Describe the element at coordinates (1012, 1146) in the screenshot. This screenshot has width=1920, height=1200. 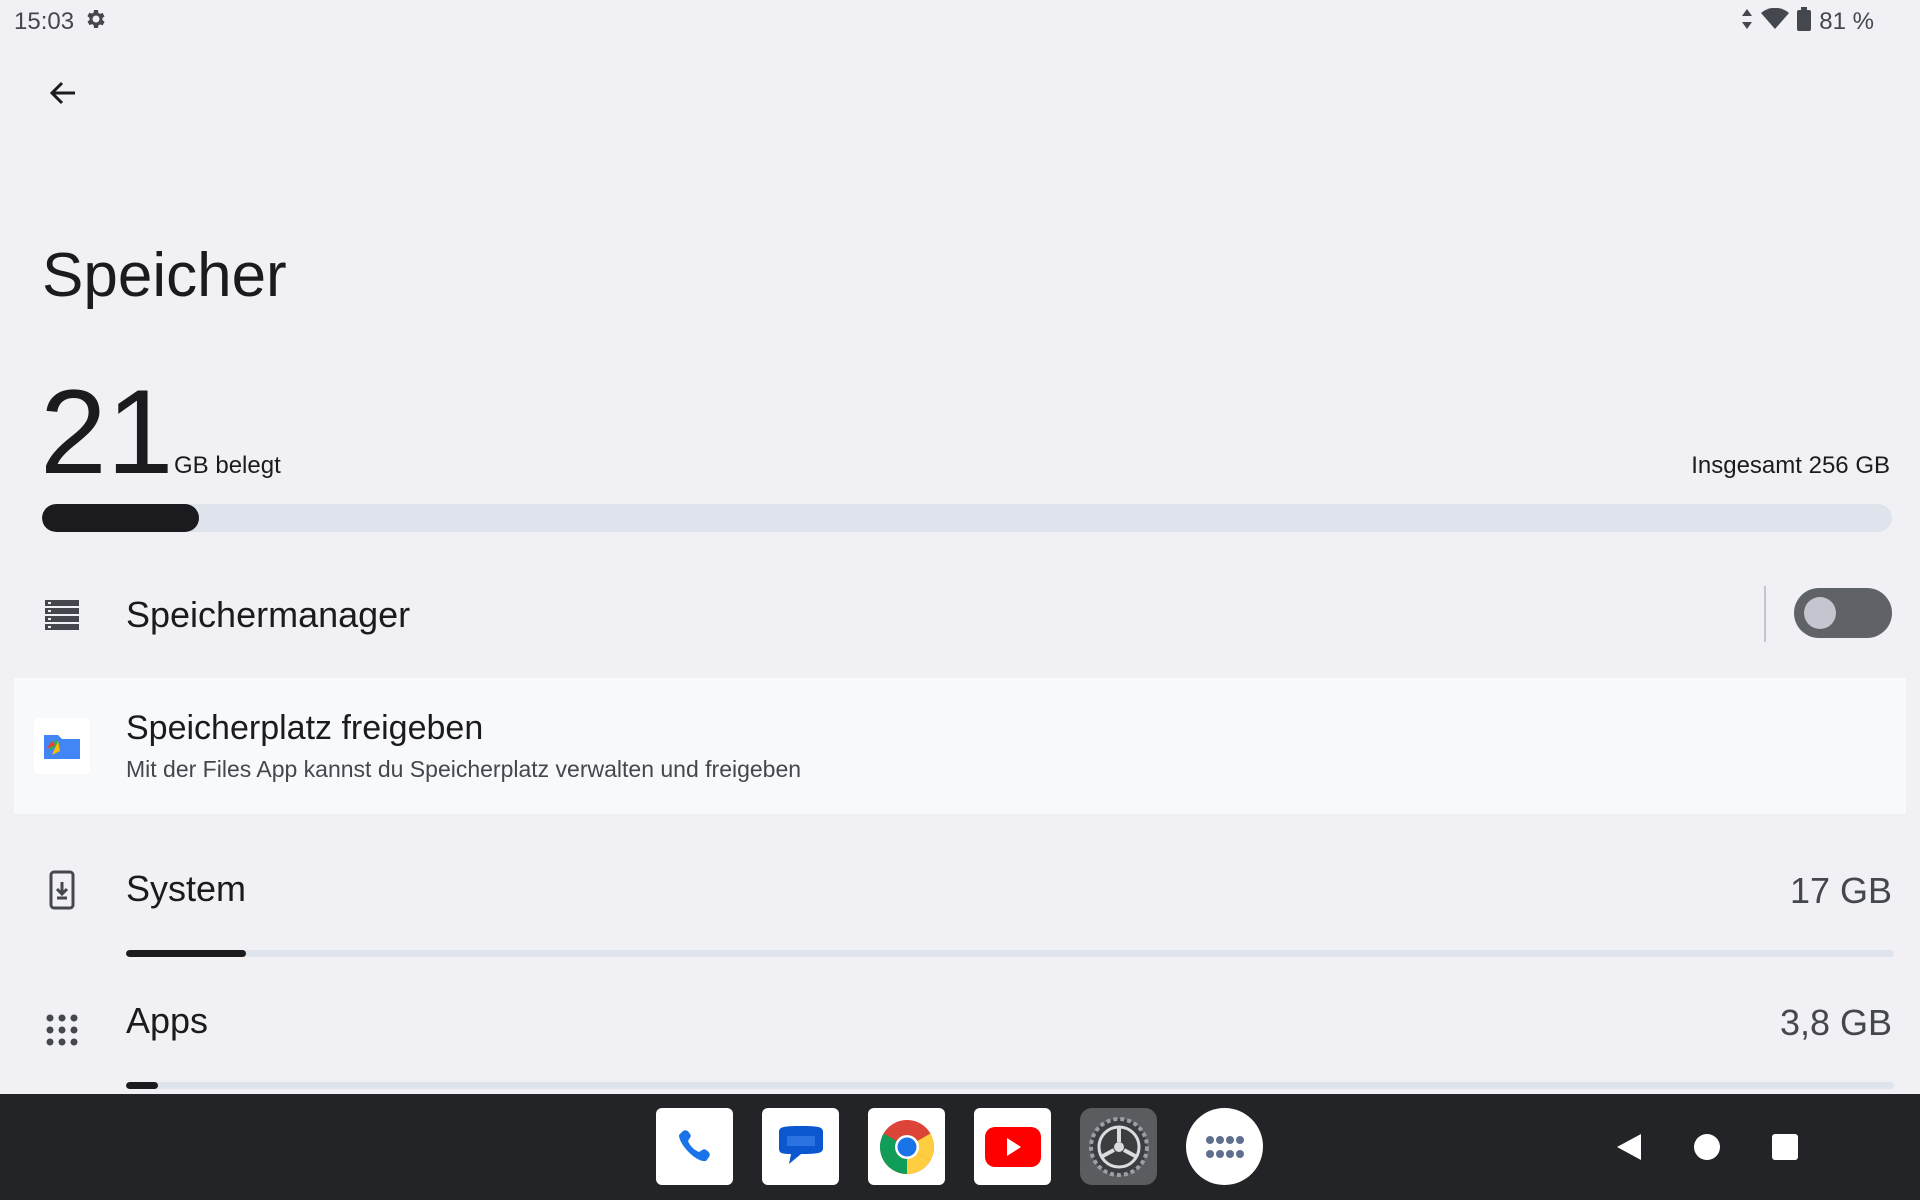
I see `youtube-app-icon` at that location.